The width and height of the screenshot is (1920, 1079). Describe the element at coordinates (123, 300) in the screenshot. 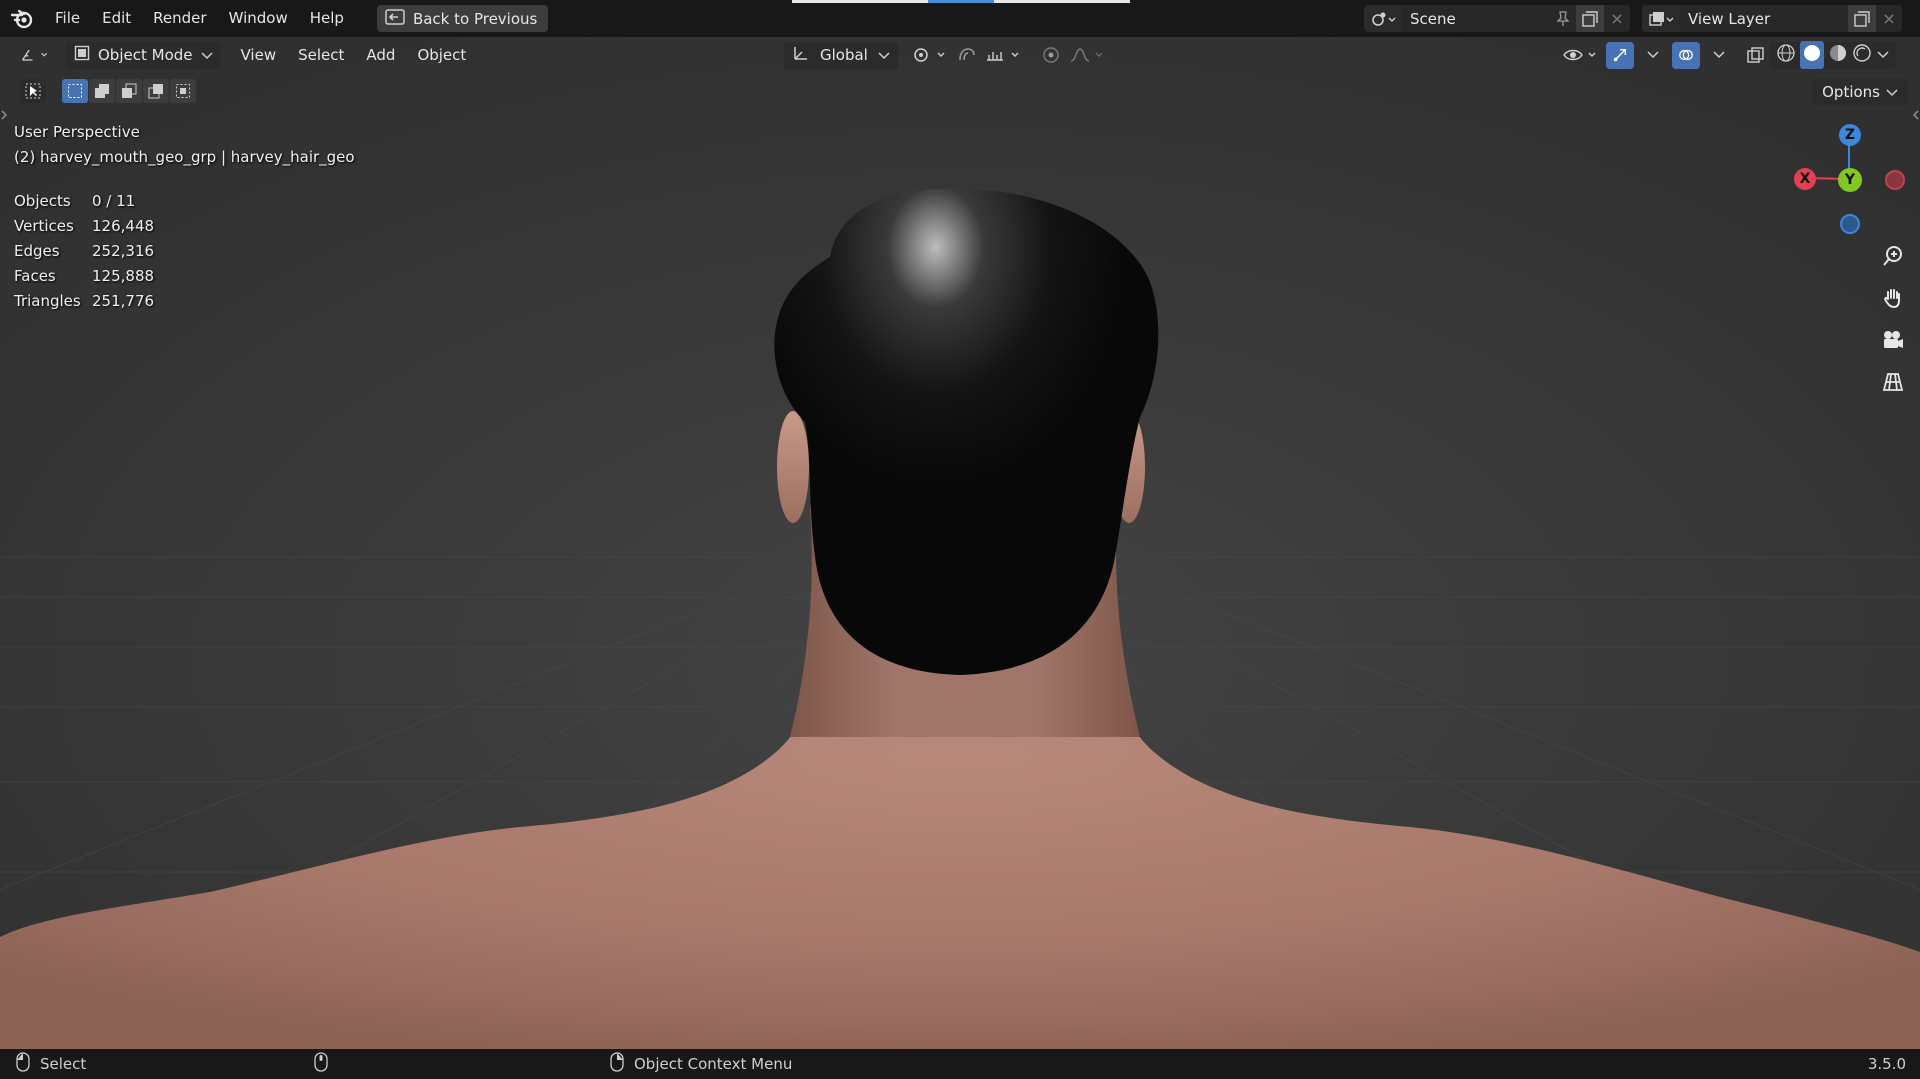

I see `stats-value: 251,776` at that location.